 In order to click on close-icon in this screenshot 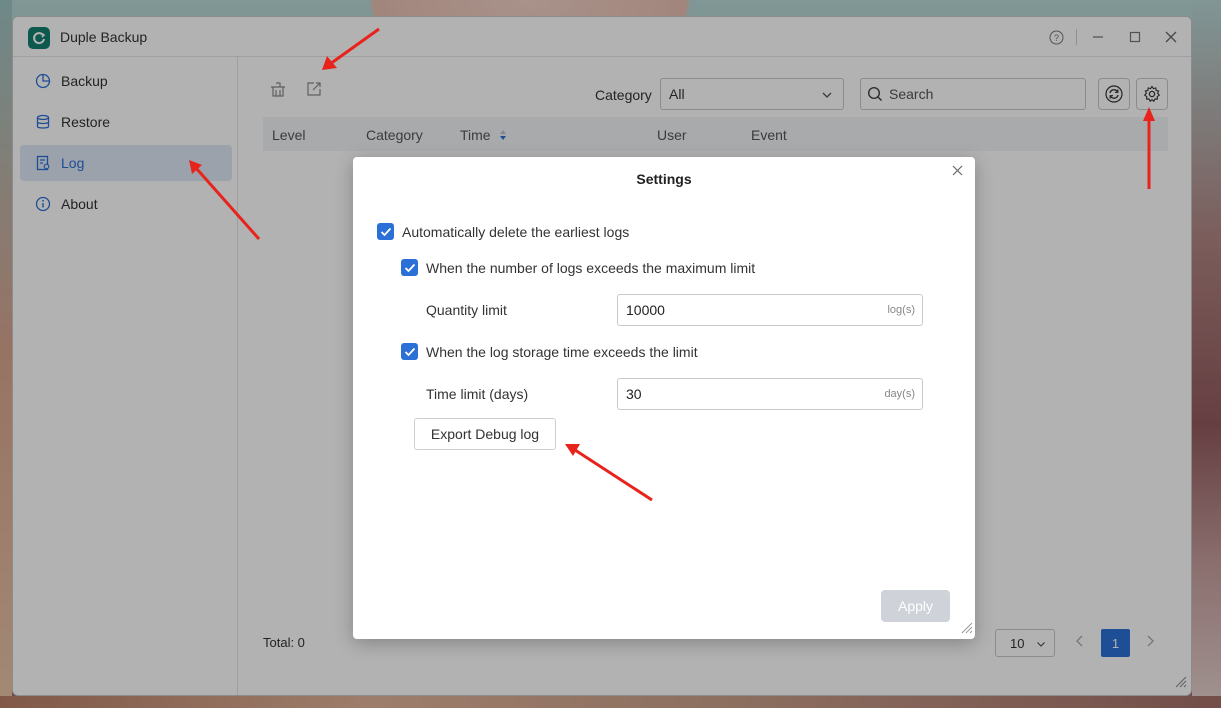, I will do `click(957, 172)`.